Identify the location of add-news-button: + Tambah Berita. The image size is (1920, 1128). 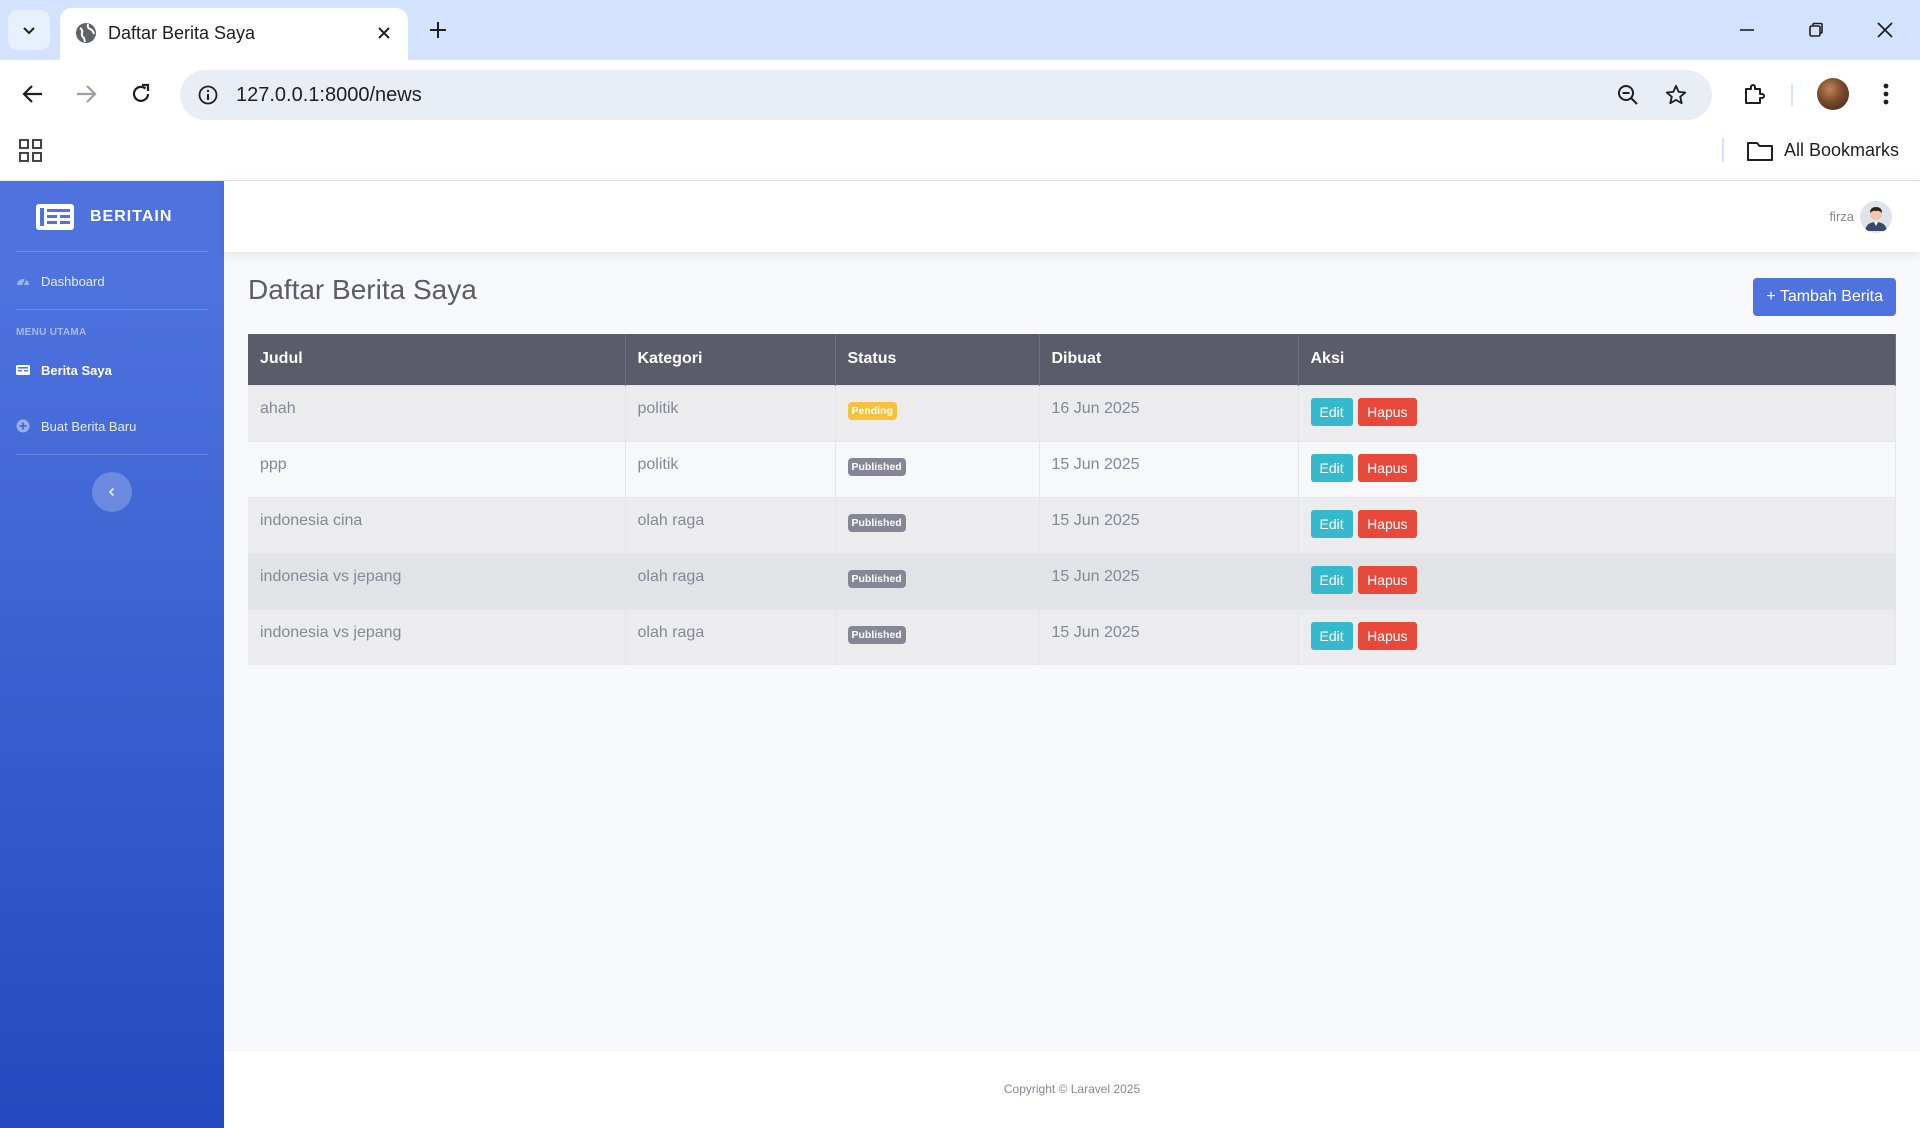
(1824, 297).